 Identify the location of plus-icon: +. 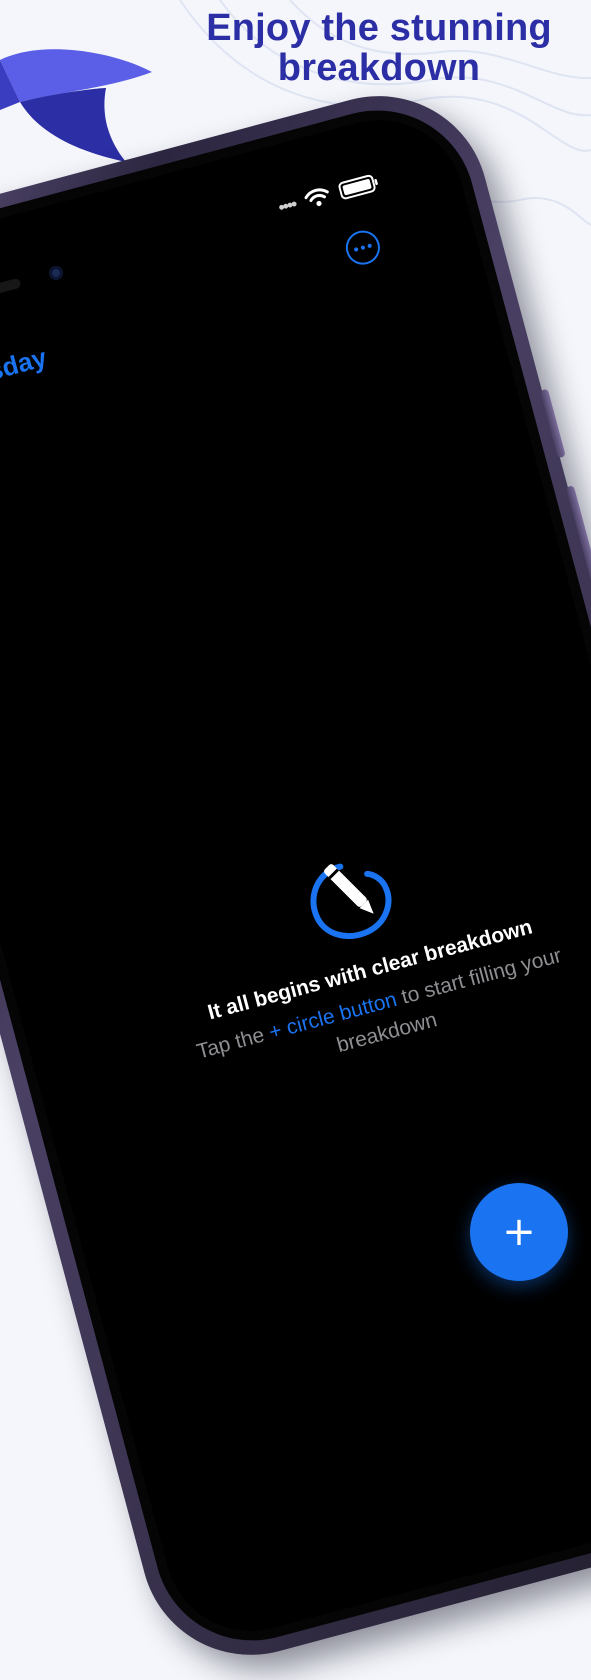
(519, 1232).